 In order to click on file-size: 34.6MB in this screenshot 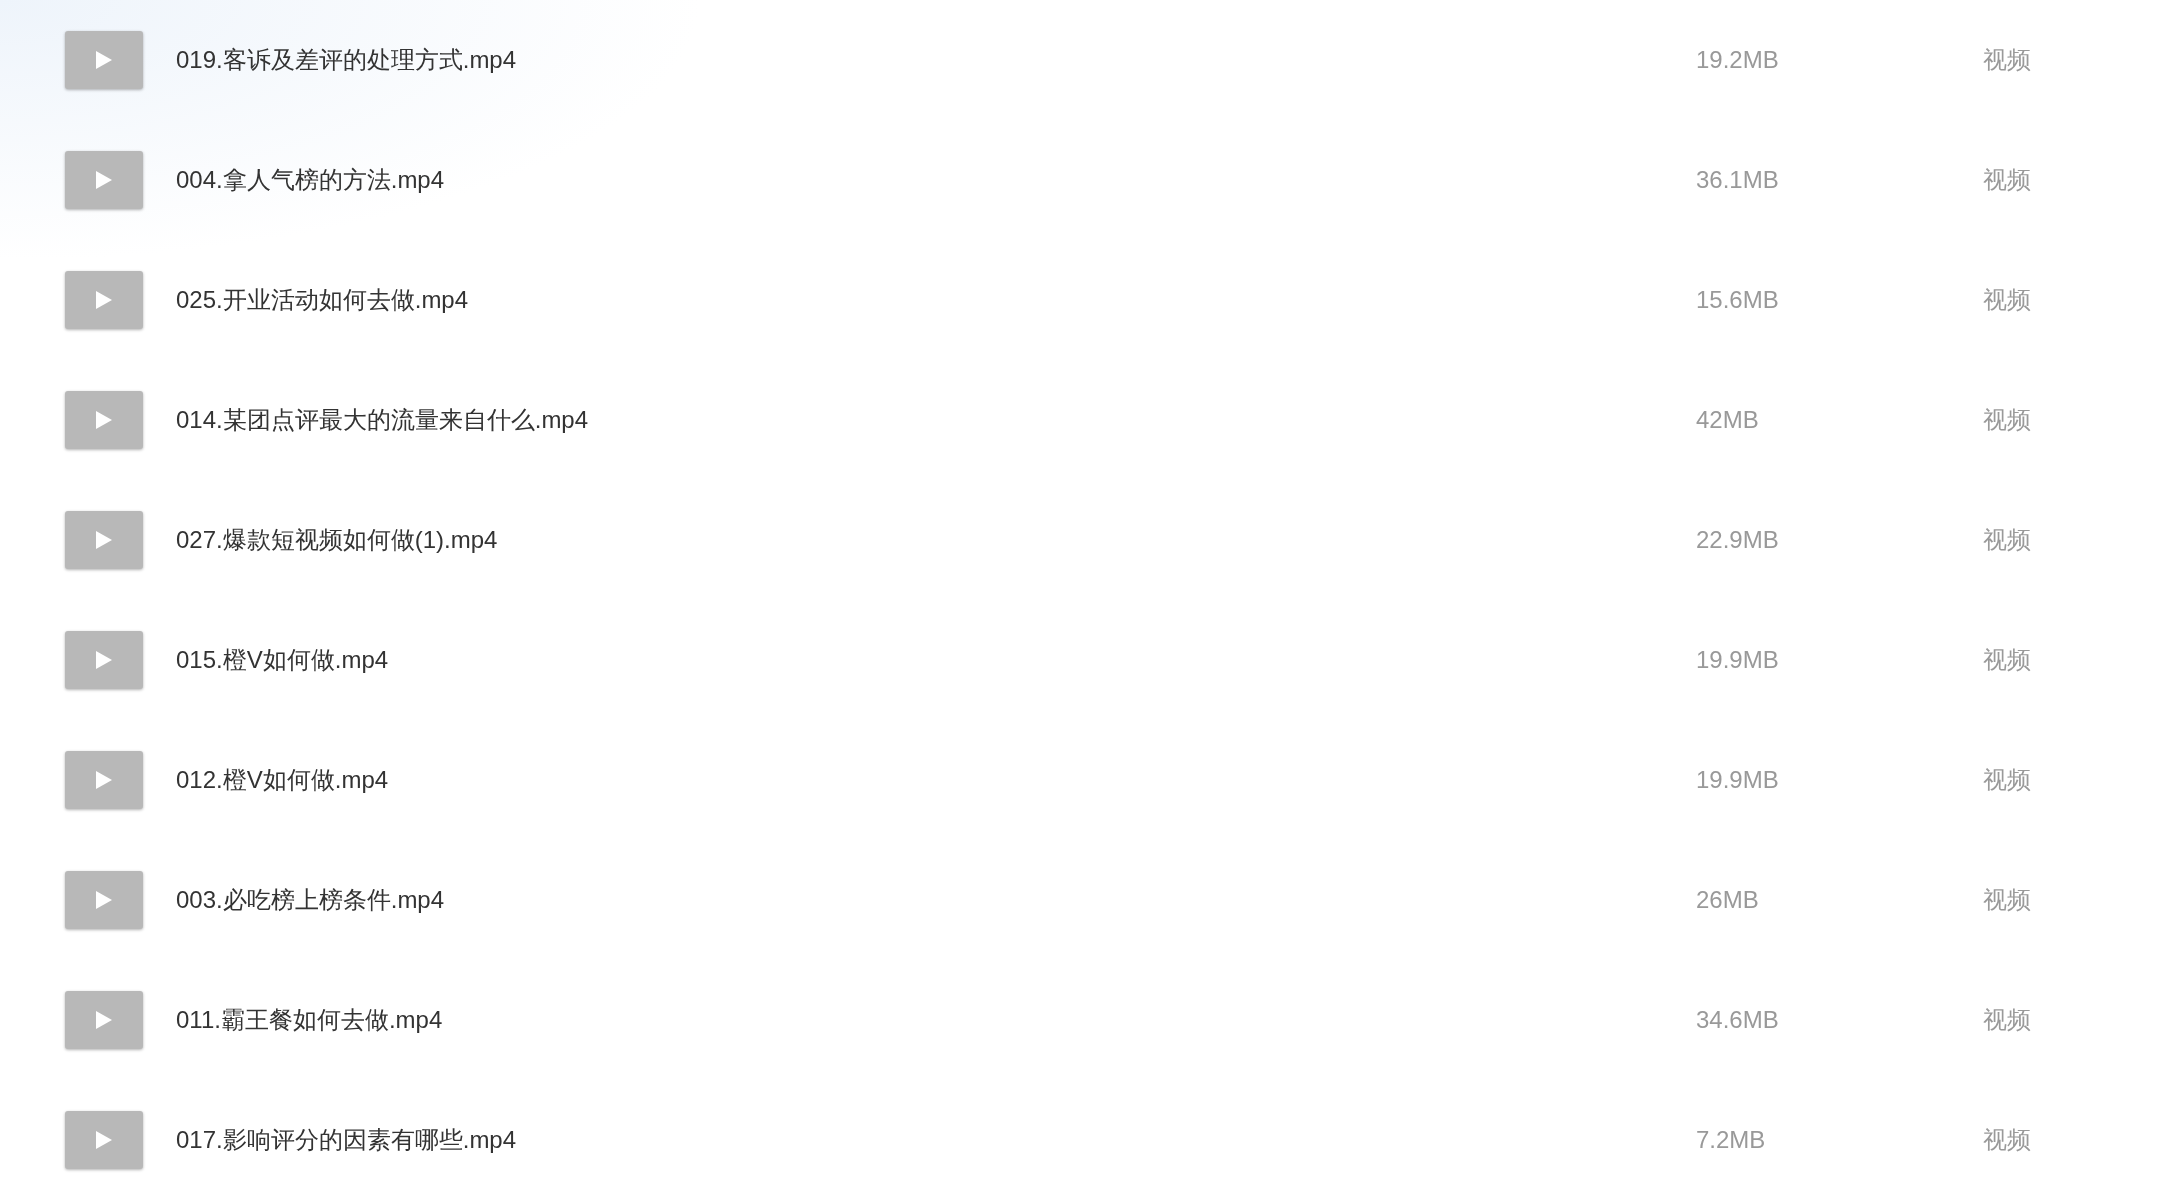, I will do `click(1738, 1020)`.